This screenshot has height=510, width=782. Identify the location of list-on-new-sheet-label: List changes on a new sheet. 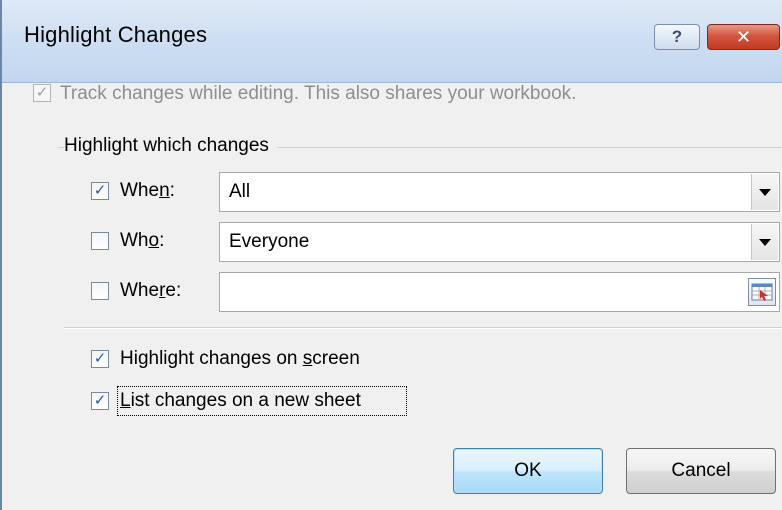
(240, 400).